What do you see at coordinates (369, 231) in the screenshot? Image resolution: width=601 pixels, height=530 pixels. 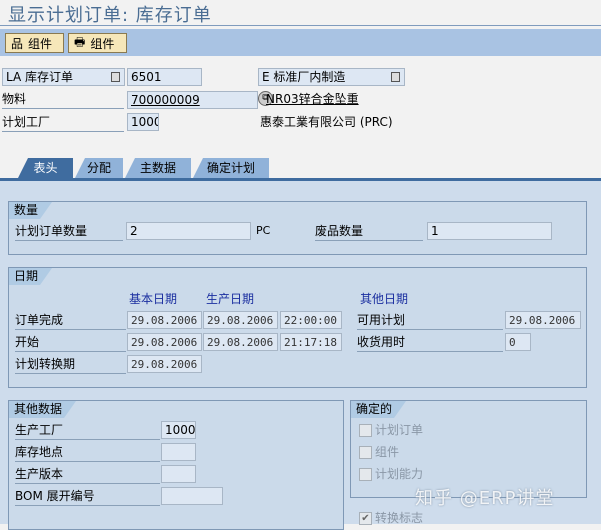 I see `scrap-label: 废品数量` at bounding box center [369, 231].